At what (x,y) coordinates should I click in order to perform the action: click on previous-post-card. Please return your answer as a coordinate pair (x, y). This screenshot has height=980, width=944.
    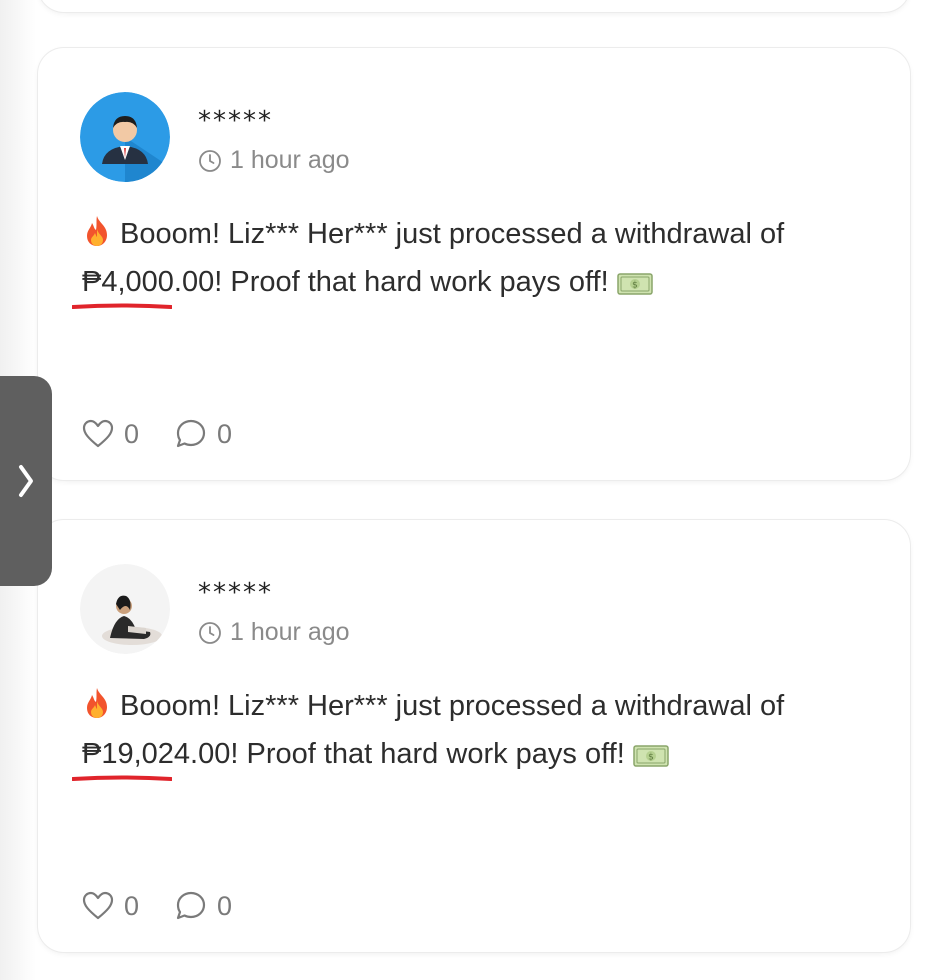
    Looking at the image, I should click on (474, 6).